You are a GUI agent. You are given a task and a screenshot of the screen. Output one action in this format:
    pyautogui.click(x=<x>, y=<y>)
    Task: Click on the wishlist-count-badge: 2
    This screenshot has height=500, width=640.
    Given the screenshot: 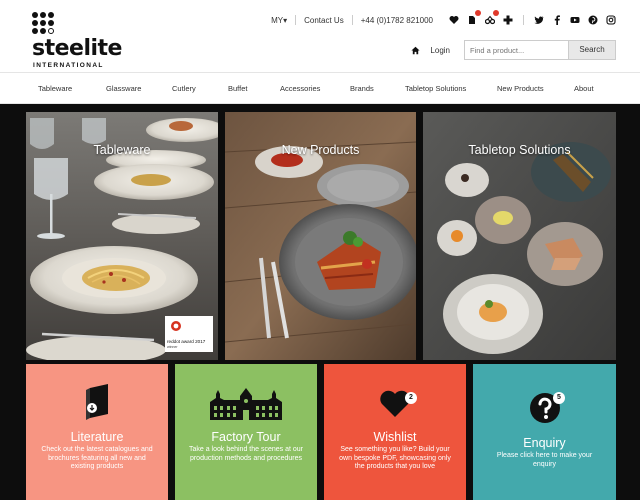 What is the action you would take?
    pyautogui.click(x=411, y=398)
    